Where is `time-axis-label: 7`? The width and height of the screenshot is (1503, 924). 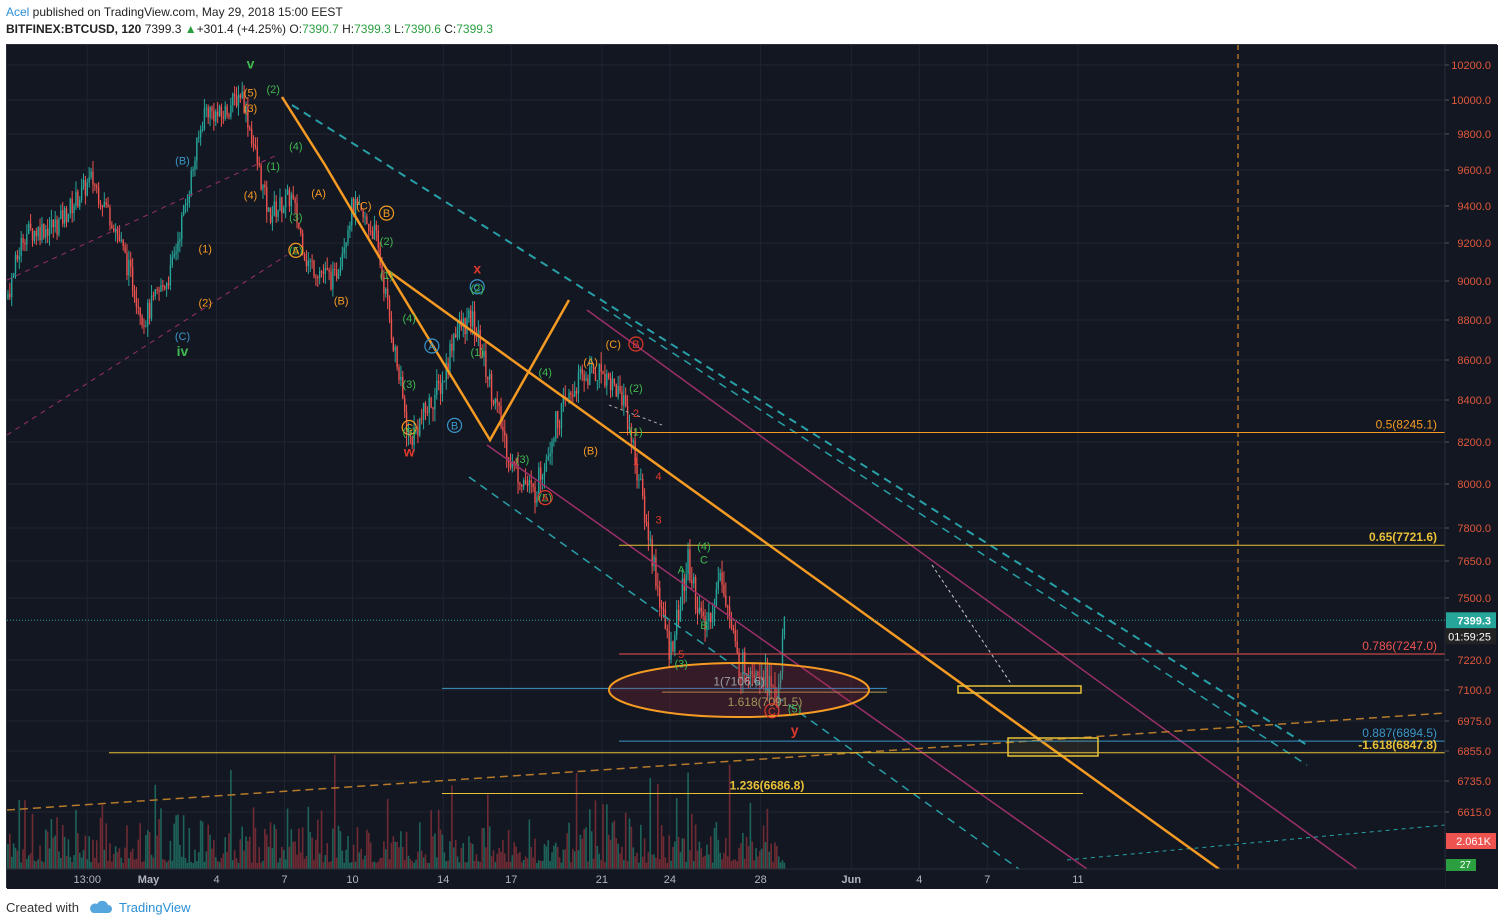
time-axis-label: 7 is located at coordinates (284, 880).